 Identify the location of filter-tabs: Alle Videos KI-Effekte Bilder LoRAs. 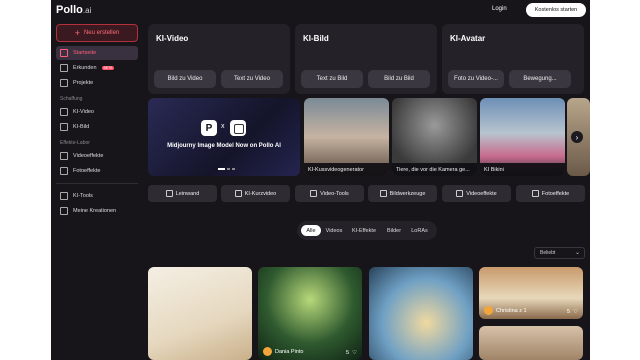
(367, 230).